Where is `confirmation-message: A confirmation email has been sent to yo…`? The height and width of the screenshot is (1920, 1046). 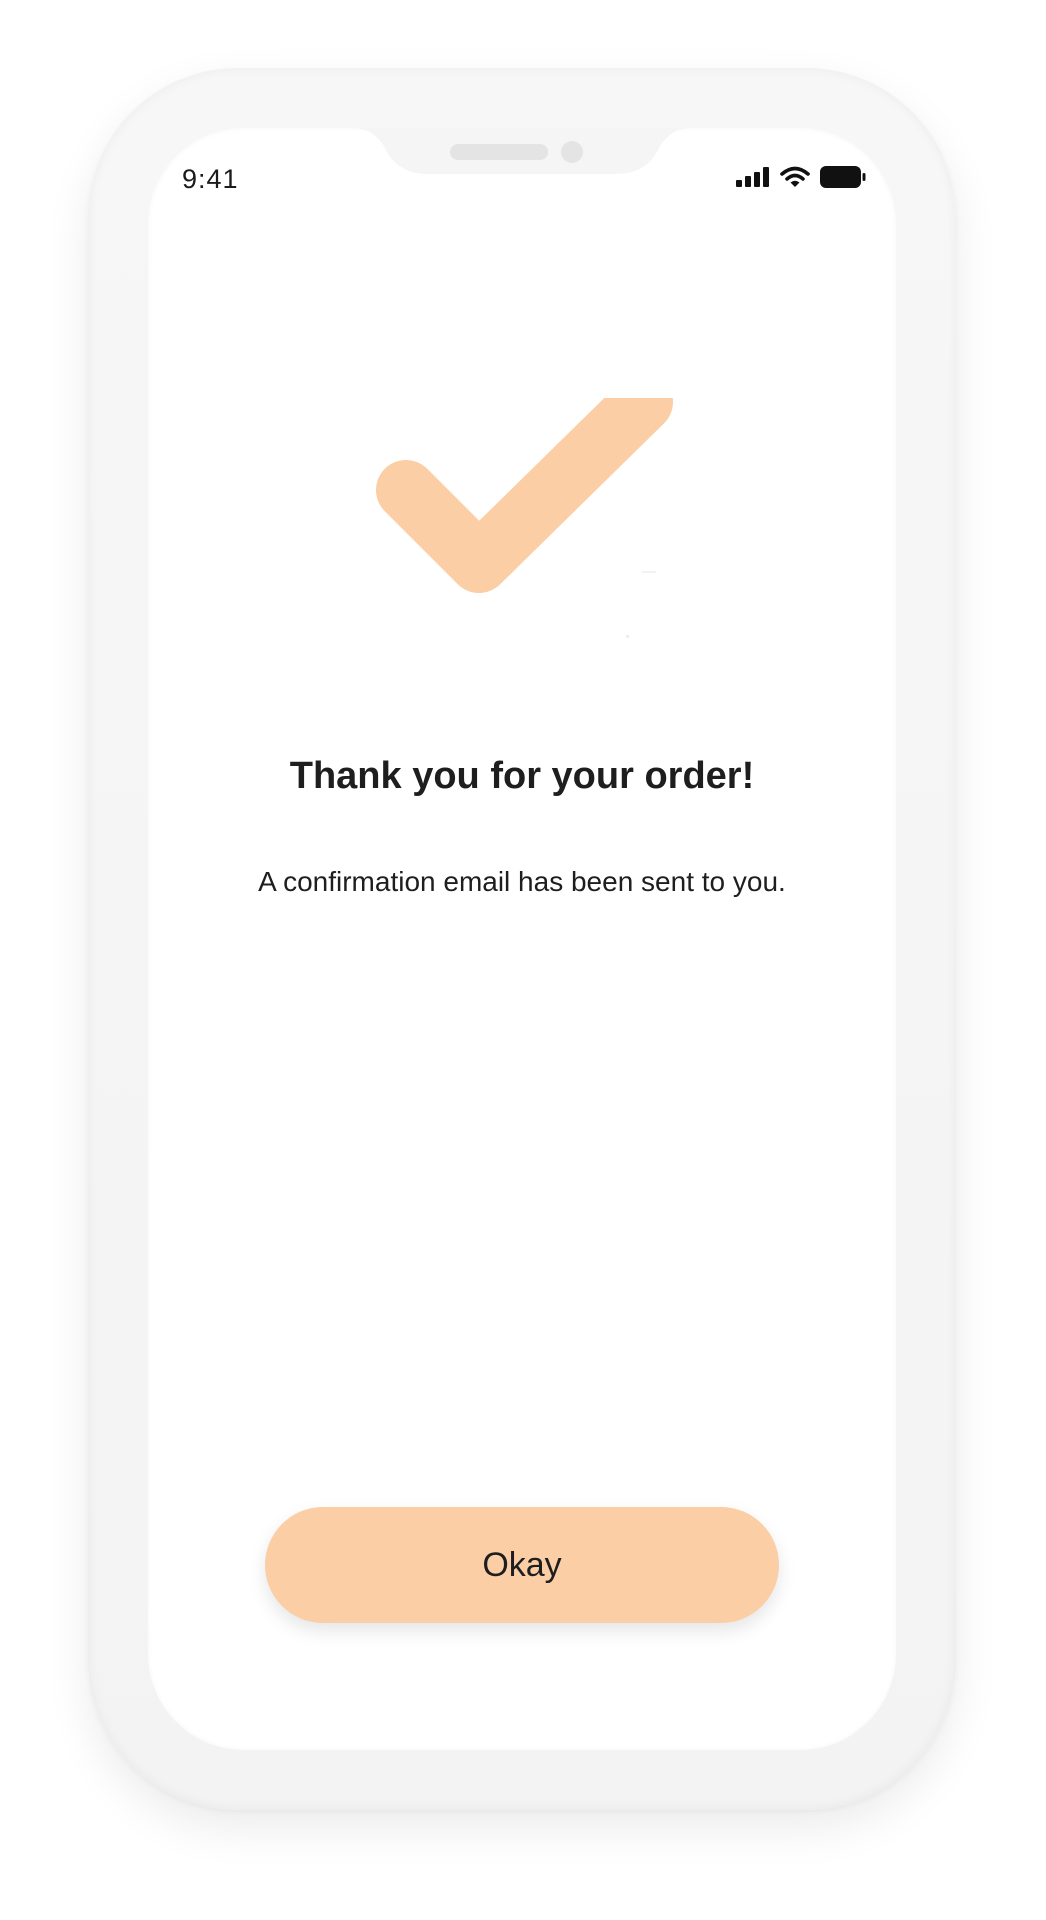
confirmation-message: A confirmation email has been sent to yo… is located at coordinates (522, 881).